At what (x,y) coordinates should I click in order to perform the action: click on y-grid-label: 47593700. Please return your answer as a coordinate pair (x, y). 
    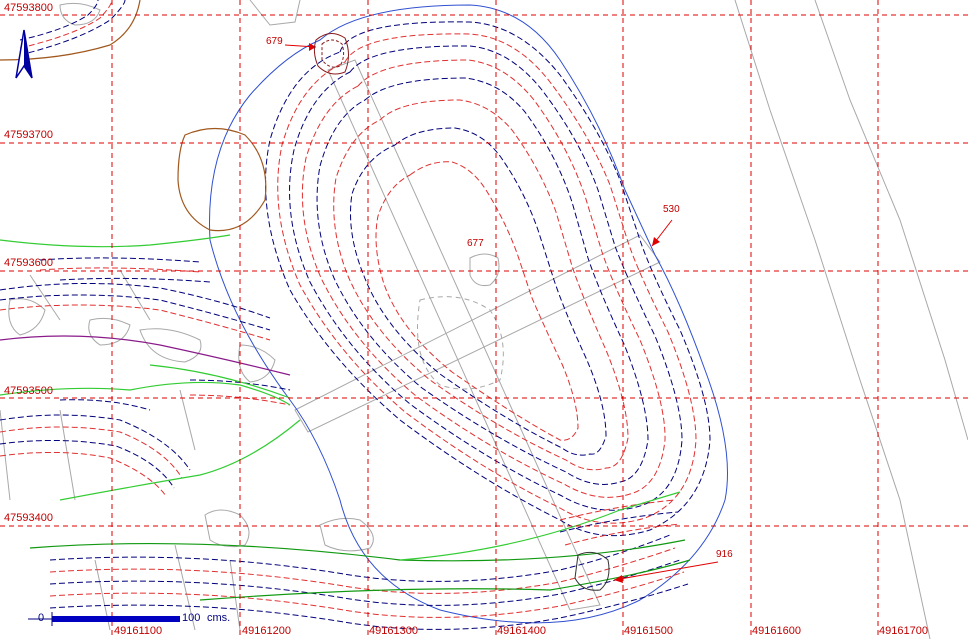
    Looking at the image, I should click on (28, 135).